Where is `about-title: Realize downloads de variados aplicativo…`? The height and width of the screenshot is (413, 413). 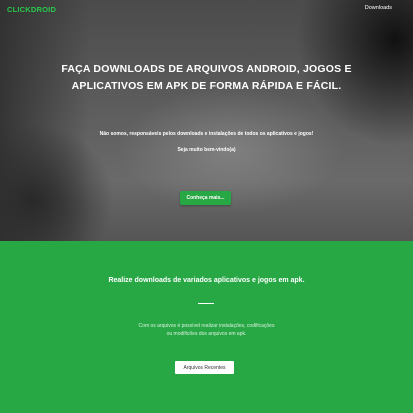
about-title: Realize downloads de variados aplicativo… is located at coordinates (206, 280).